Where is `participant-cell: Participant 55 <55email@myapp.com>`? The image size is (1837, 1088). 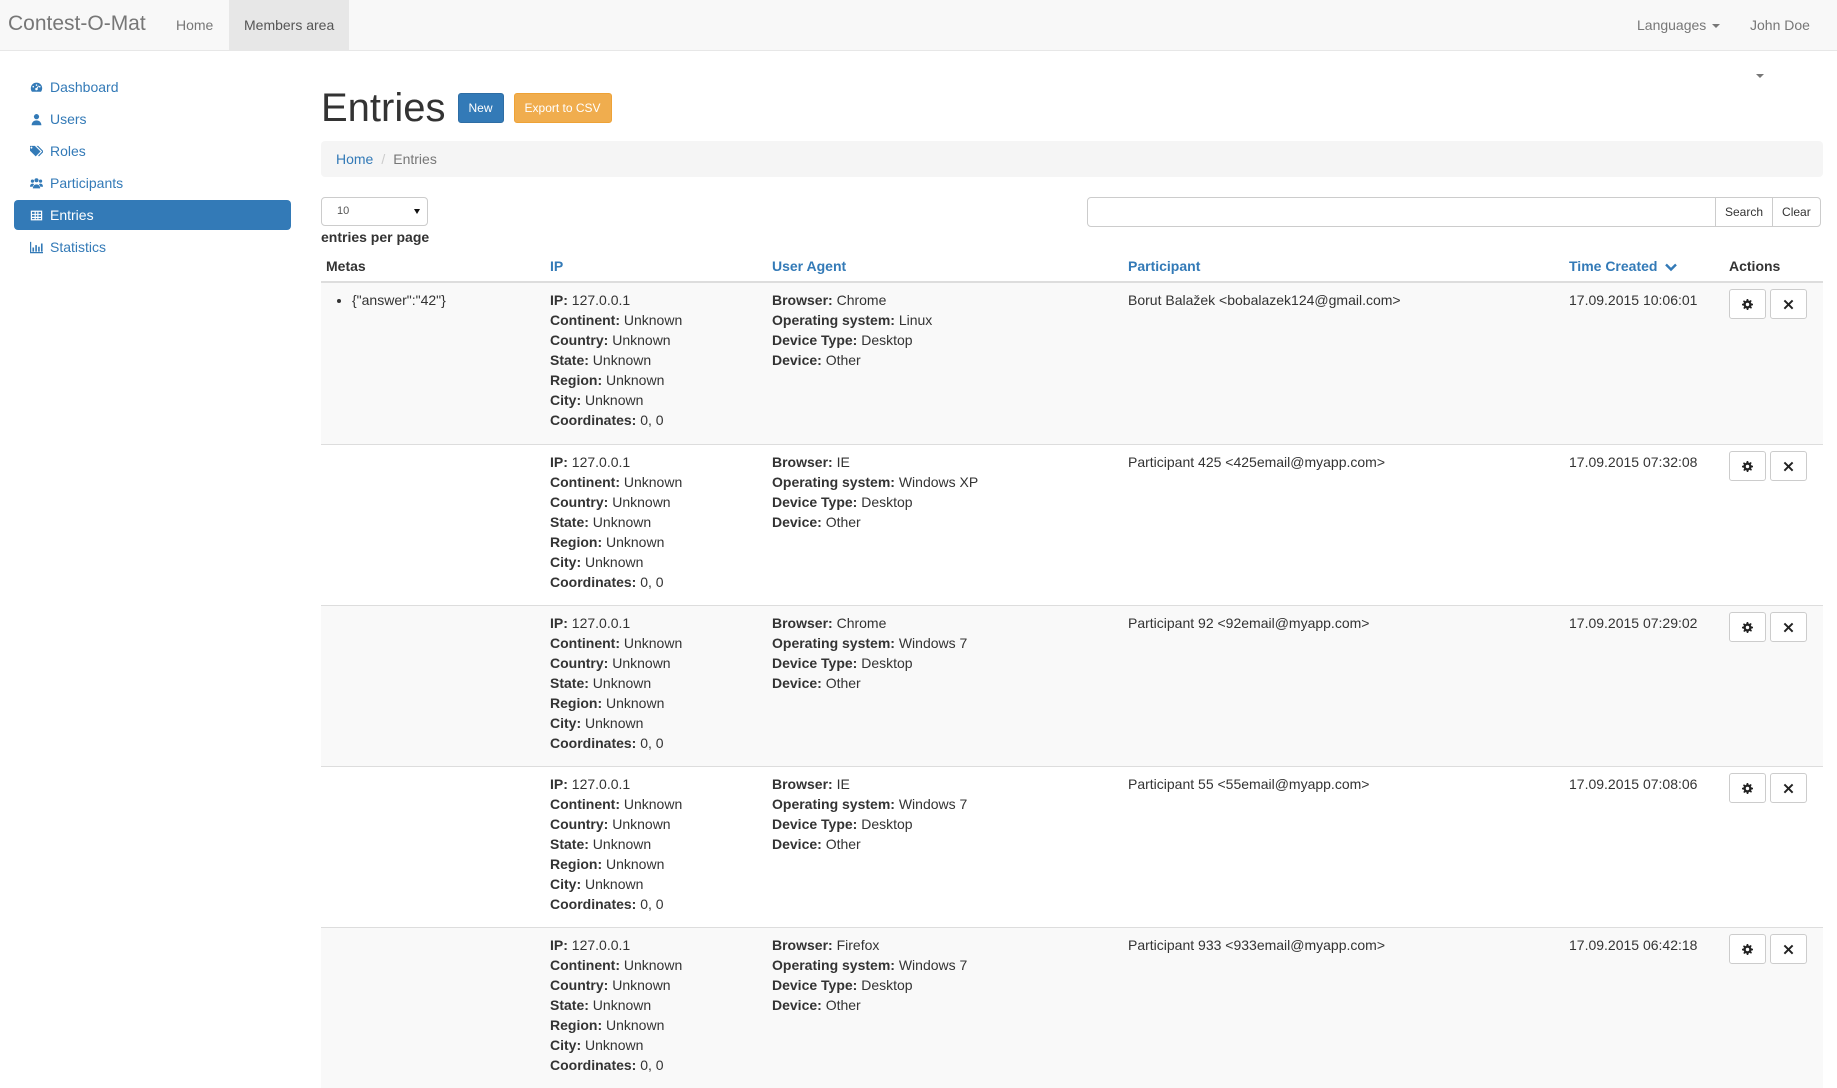 participant-cell: Participant 55 <55email@myapp.com> is located at coordinates (1249, 784).